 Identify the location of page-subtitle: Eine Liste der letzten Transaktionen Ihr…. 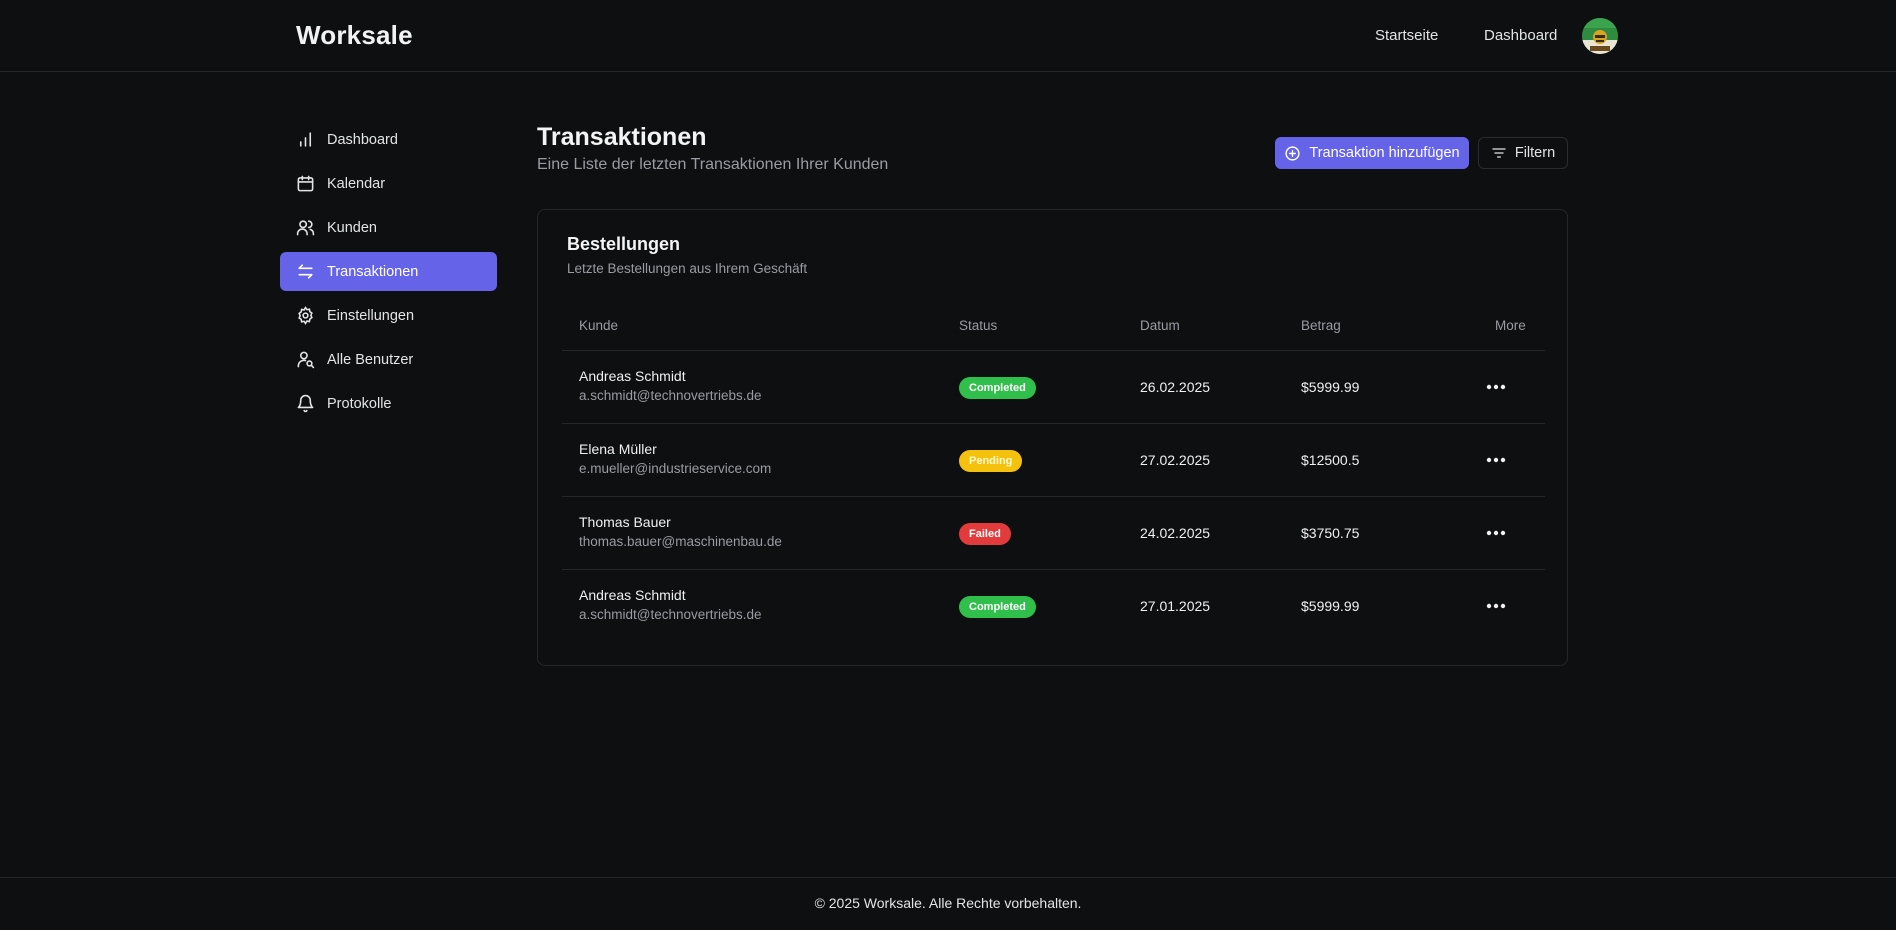
(713, 164).